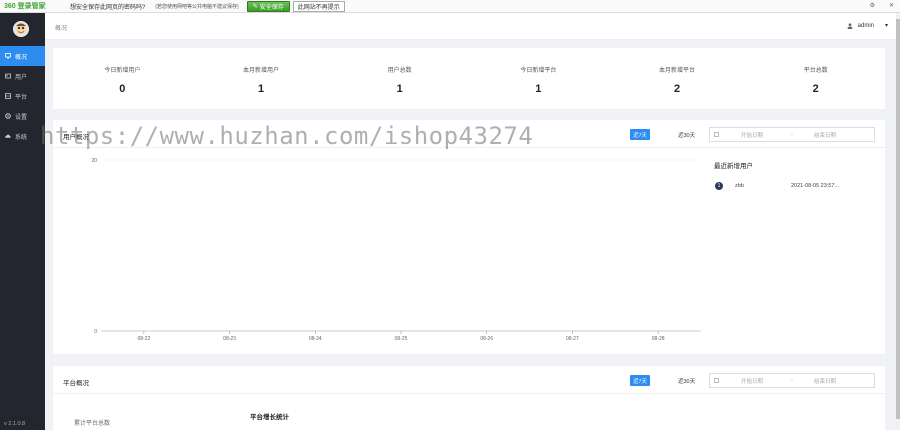 The image size is (900, 430). Describe the element at coordinates (719, 186) in the screenshot. I see `rank-badge: 1` at that location.